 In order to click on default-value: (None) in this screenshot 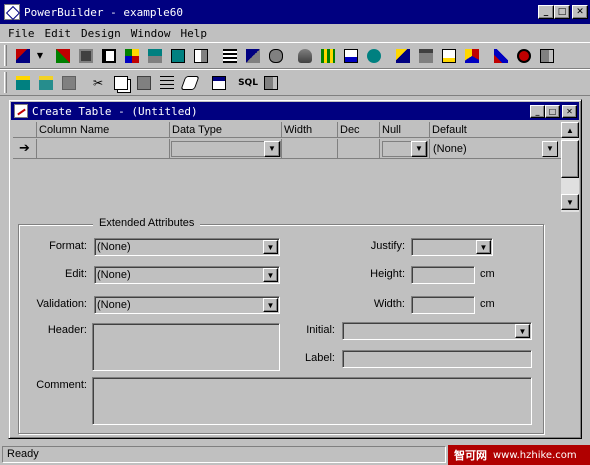, I will do `click(450, 148)`.